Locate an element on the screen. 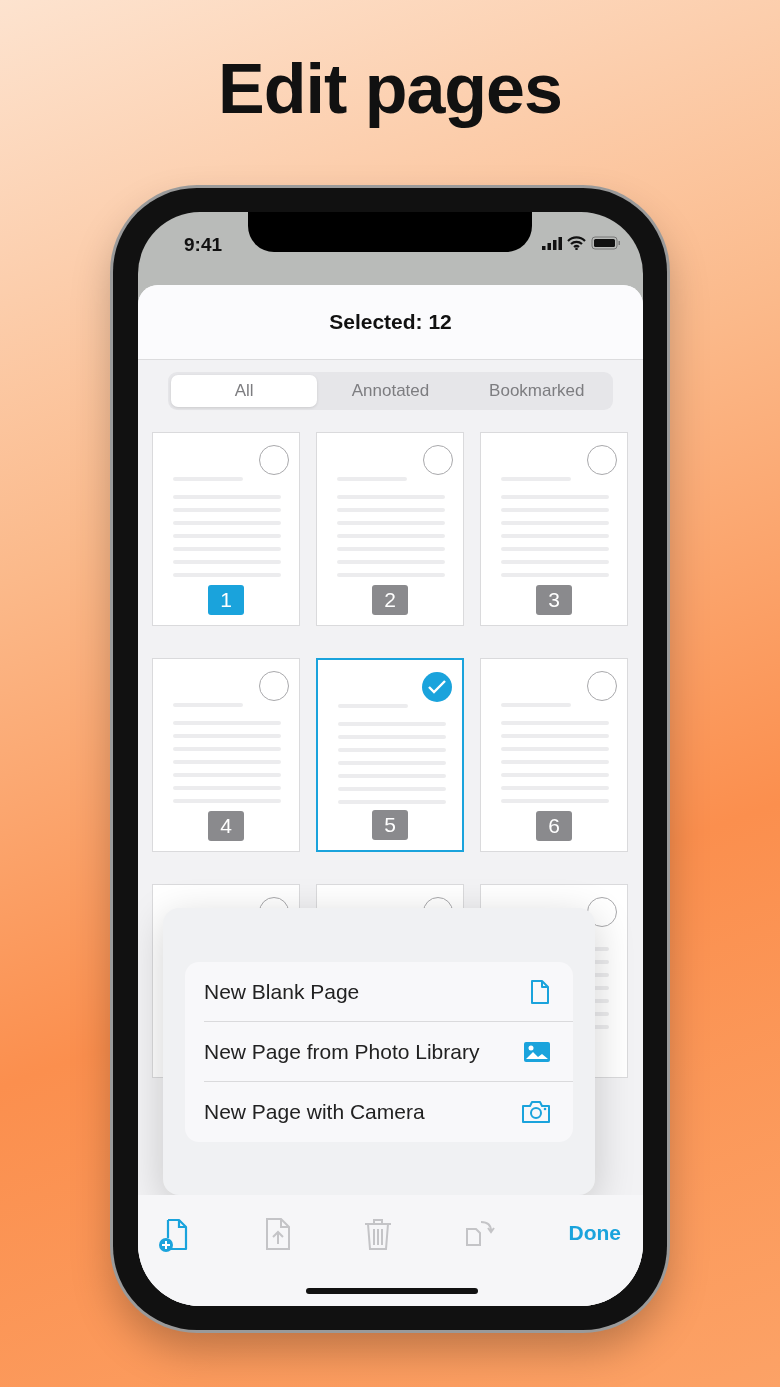 The width and height of the screenshot is (780, 1387). page-thumbnail: 3 is located at coordinates (554, 529).